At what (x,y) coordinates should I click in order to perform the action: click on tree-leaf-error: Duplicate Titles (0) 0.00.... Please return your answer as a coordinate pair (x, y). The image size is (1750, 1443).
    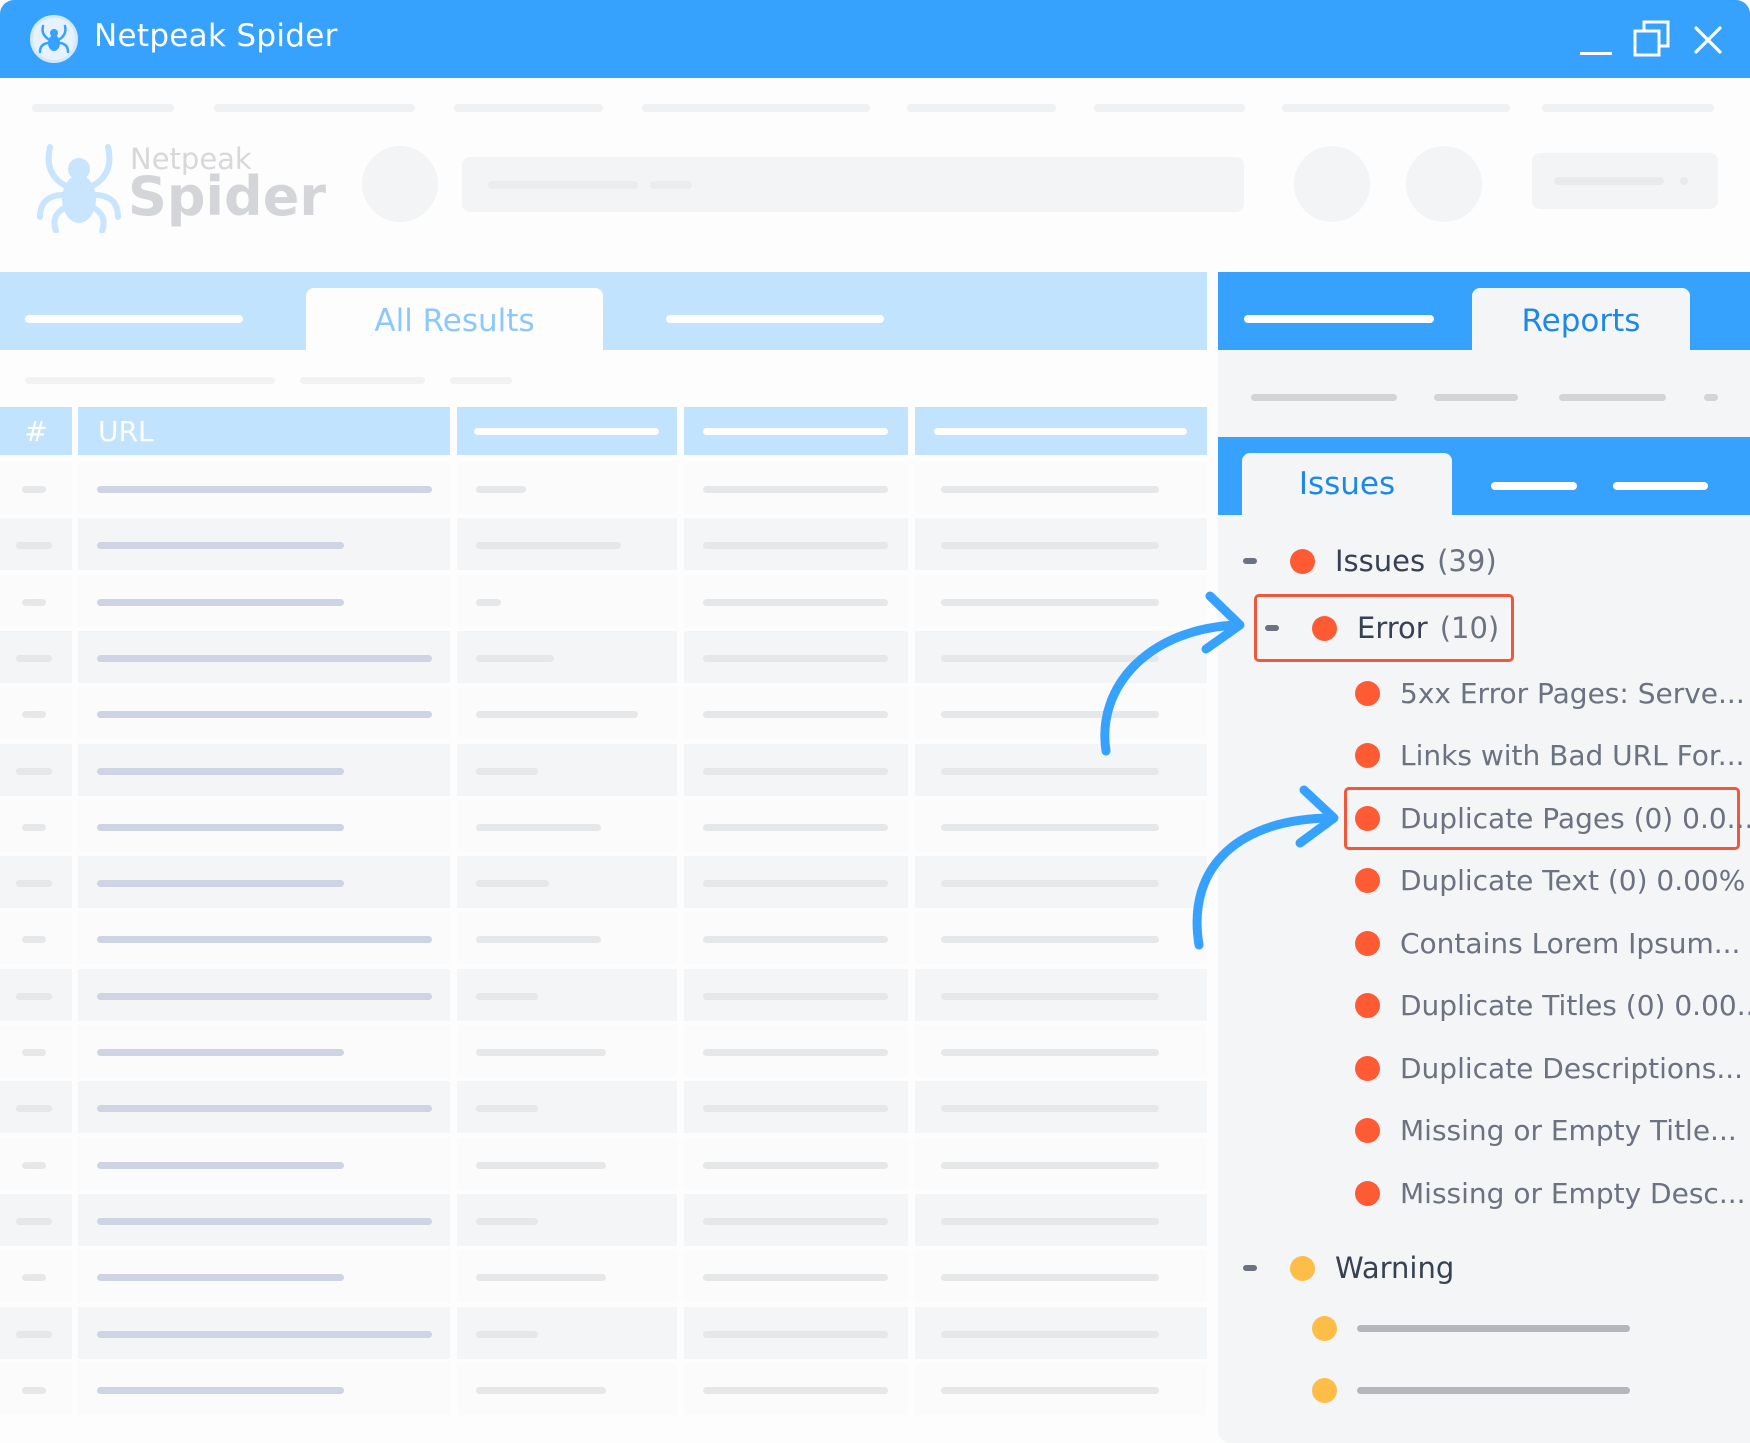
    Looking at the image, I should click on (1552, 1006).